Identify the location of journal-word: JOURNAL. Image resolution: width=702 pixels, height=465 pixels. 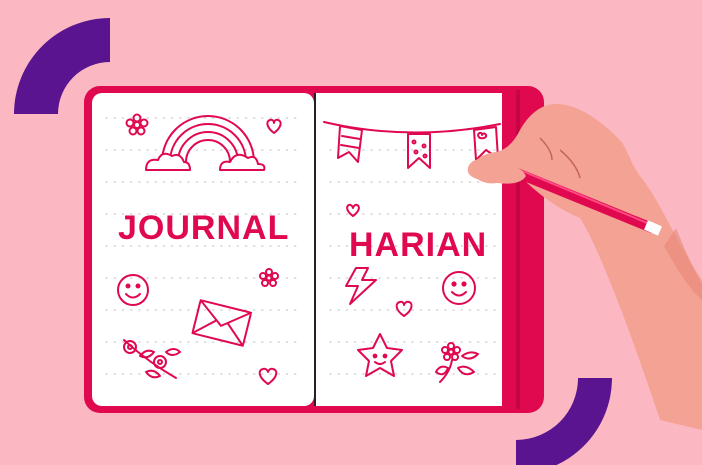
(204, 228).